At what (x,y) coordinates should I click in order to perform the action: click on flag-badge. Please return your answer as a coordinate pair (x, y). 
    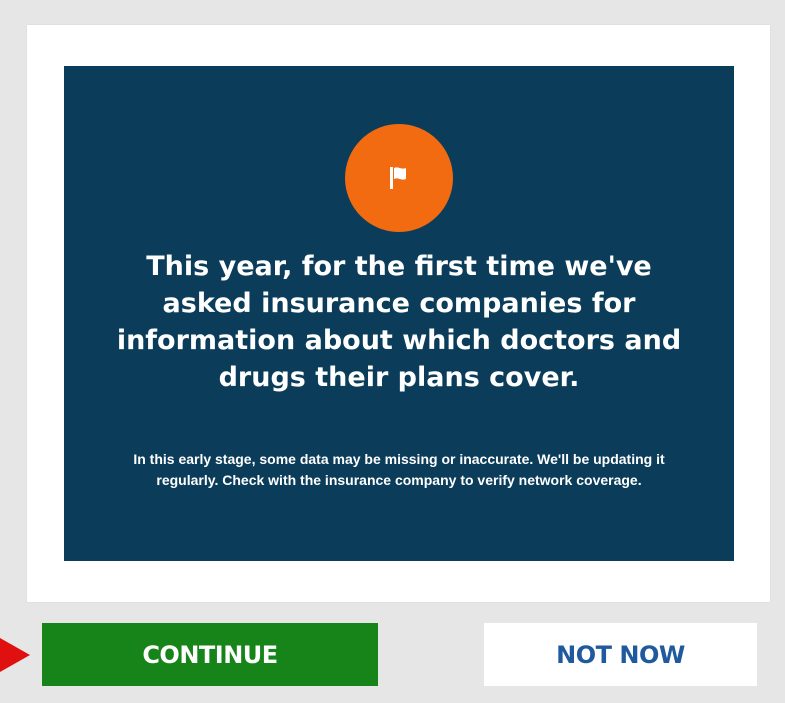
    Looking at the image, I should click on (399, 178).